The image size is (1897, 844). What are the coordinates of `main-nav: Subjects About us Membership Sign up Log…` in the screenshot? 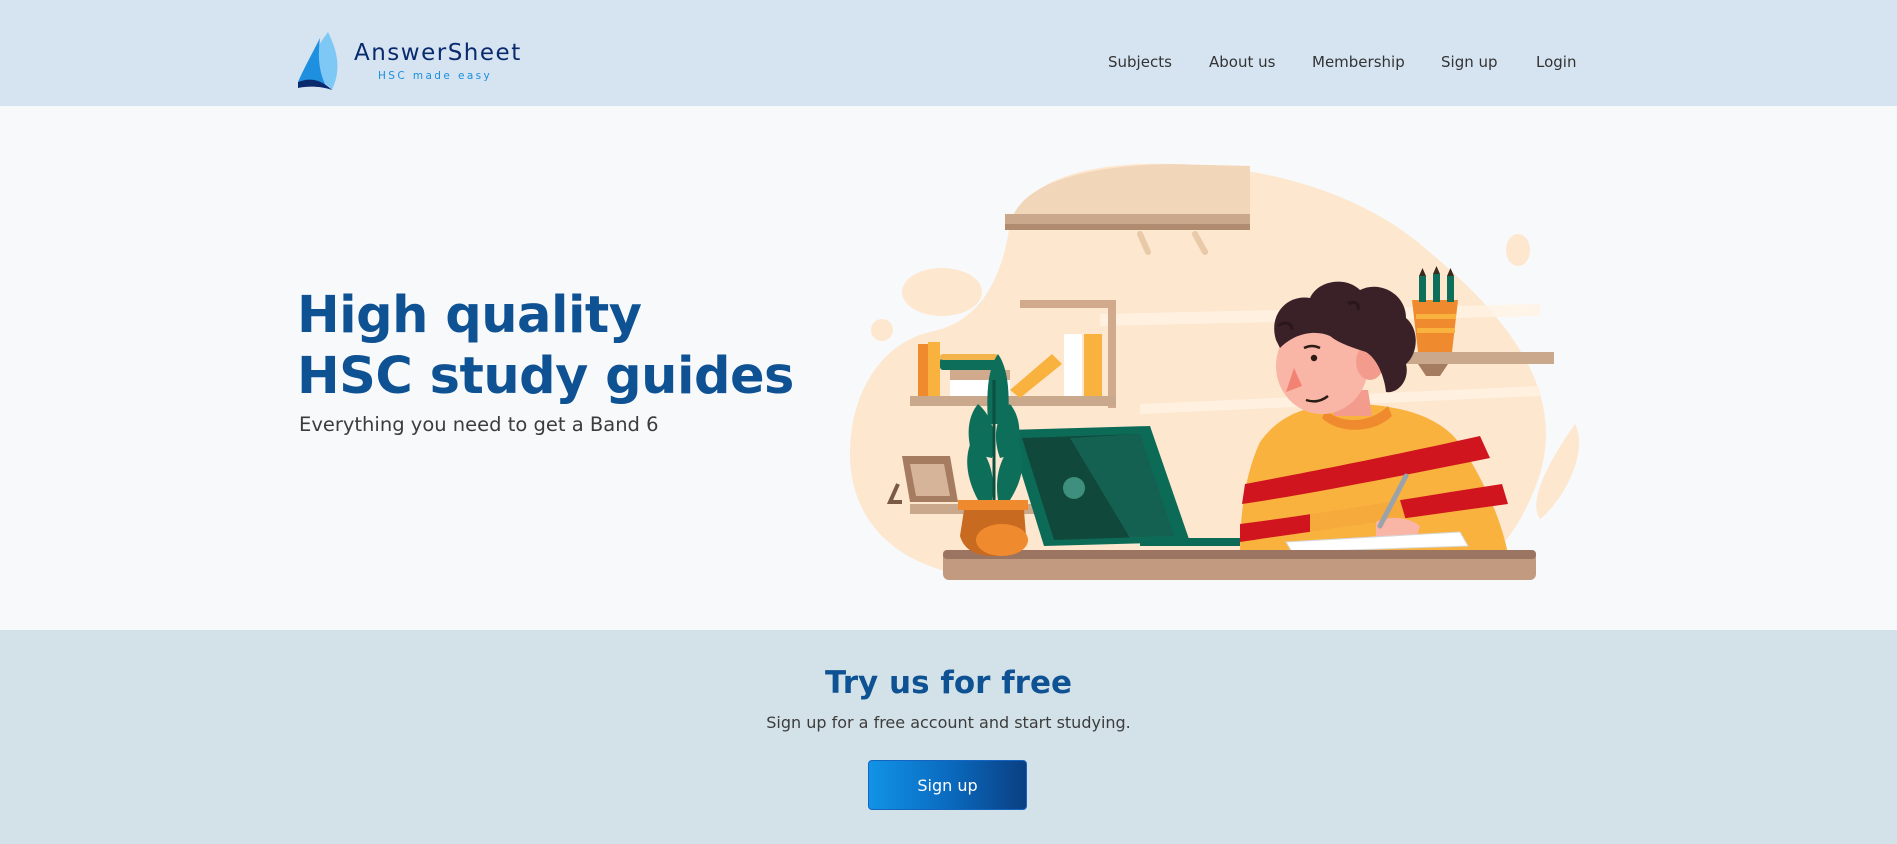 It's located at (948, 63).